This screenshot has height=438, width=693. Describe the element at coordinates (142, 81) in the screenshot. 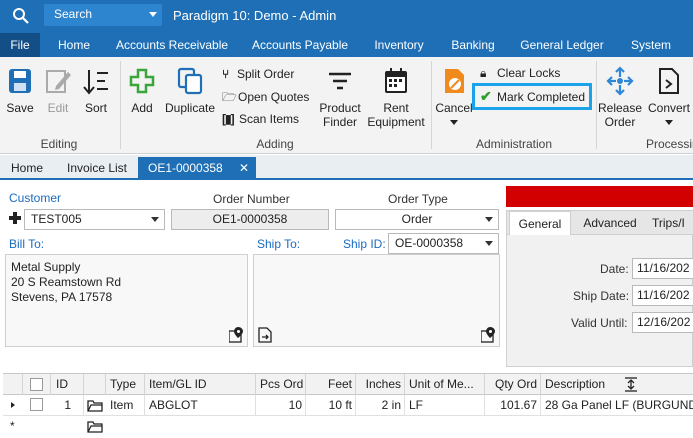

I see `add-icon` at that location.